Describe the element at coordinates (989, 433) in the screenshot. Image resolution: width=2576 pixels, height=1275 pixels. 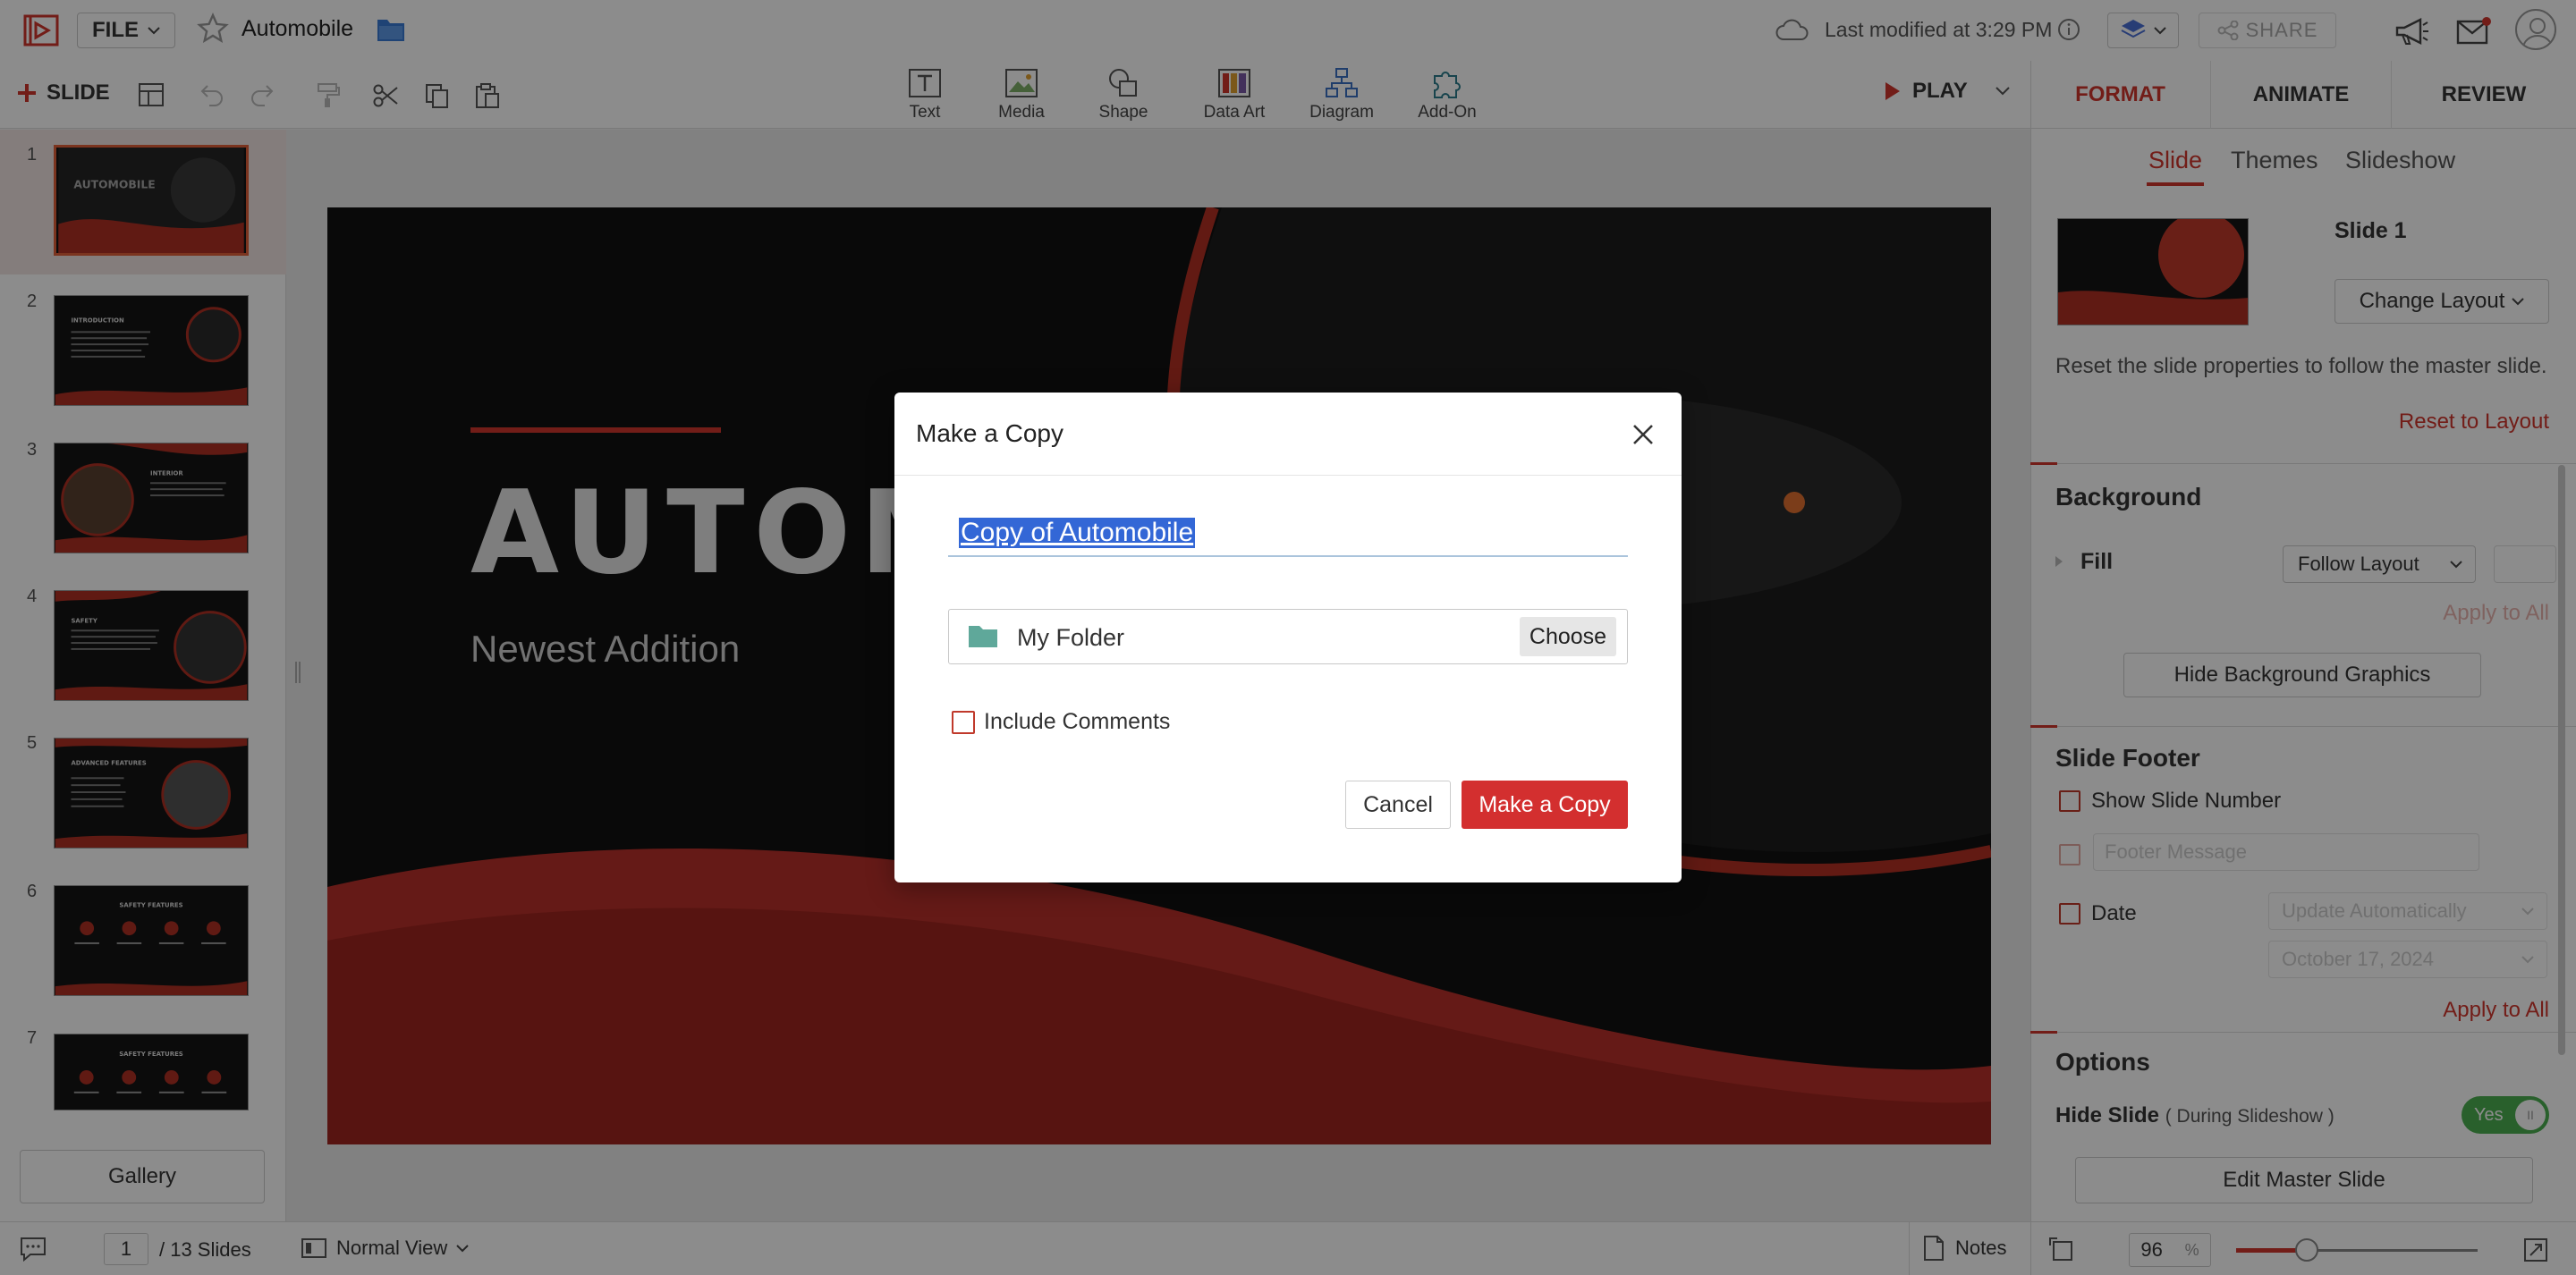
I see `dialog-title: Make a Copy` at that location.